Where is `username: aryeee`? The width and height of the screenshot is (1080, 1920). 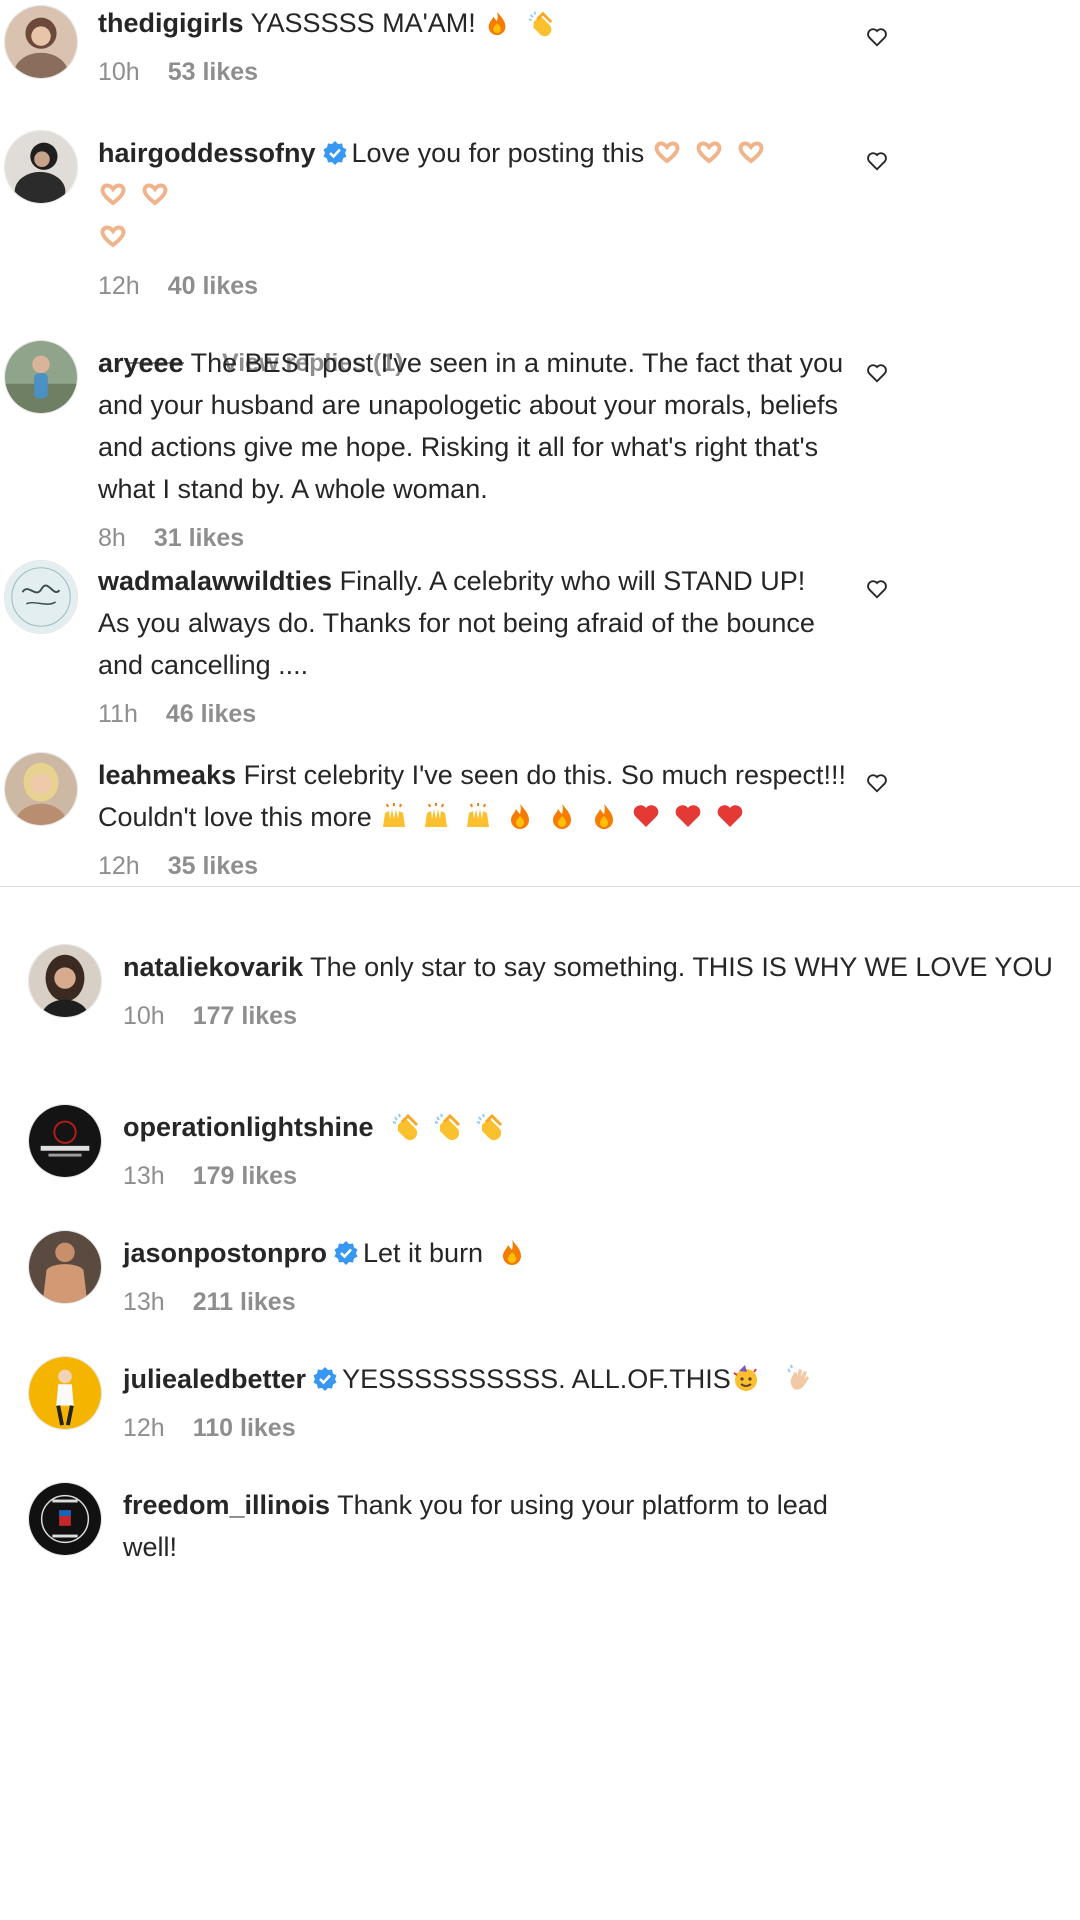
username: aryeee is located at coordinates (141, 363).